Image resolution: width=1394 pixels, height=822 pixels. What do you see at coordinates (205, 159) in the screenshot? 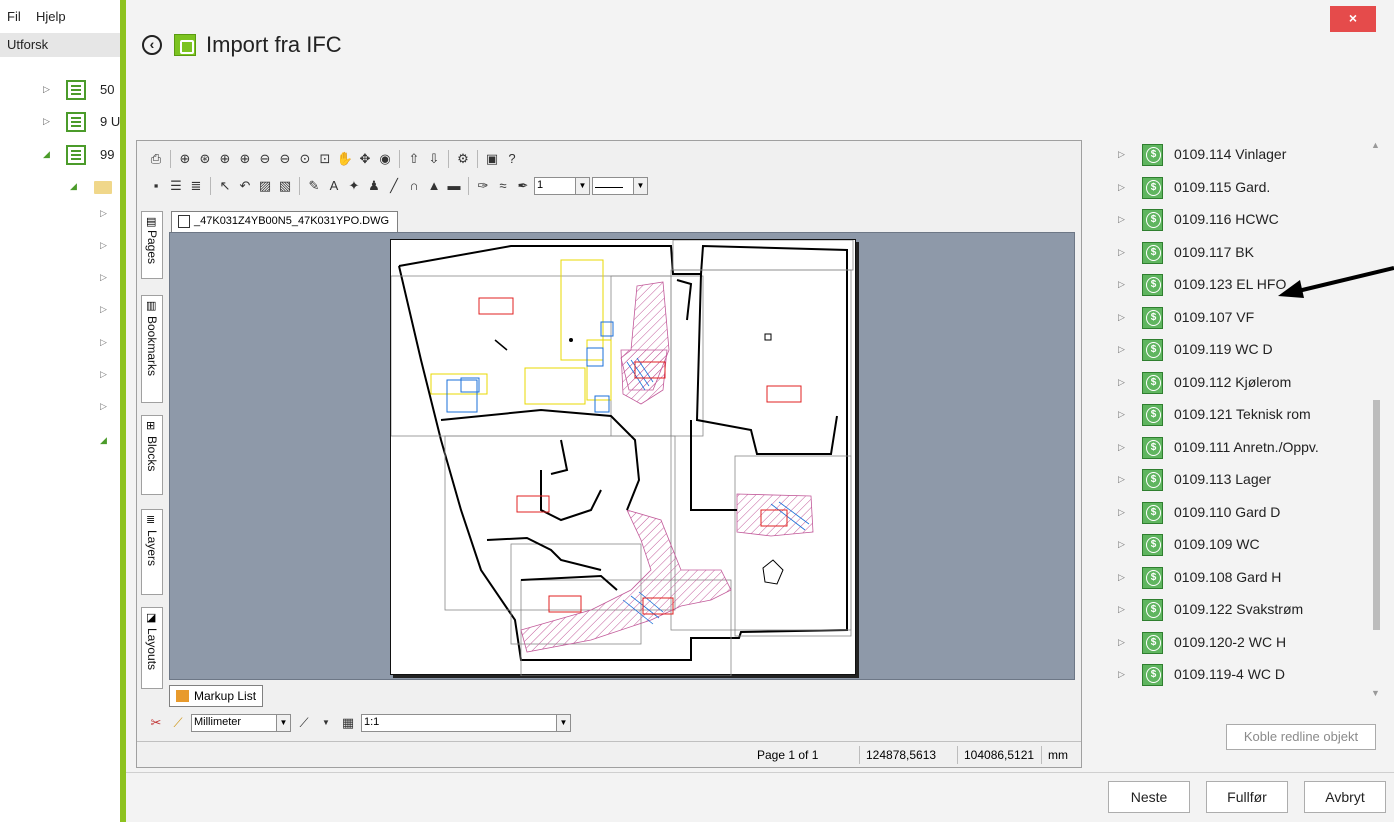
I see `zoom-window-icon: ⊛` at bounding box center [205, 159].